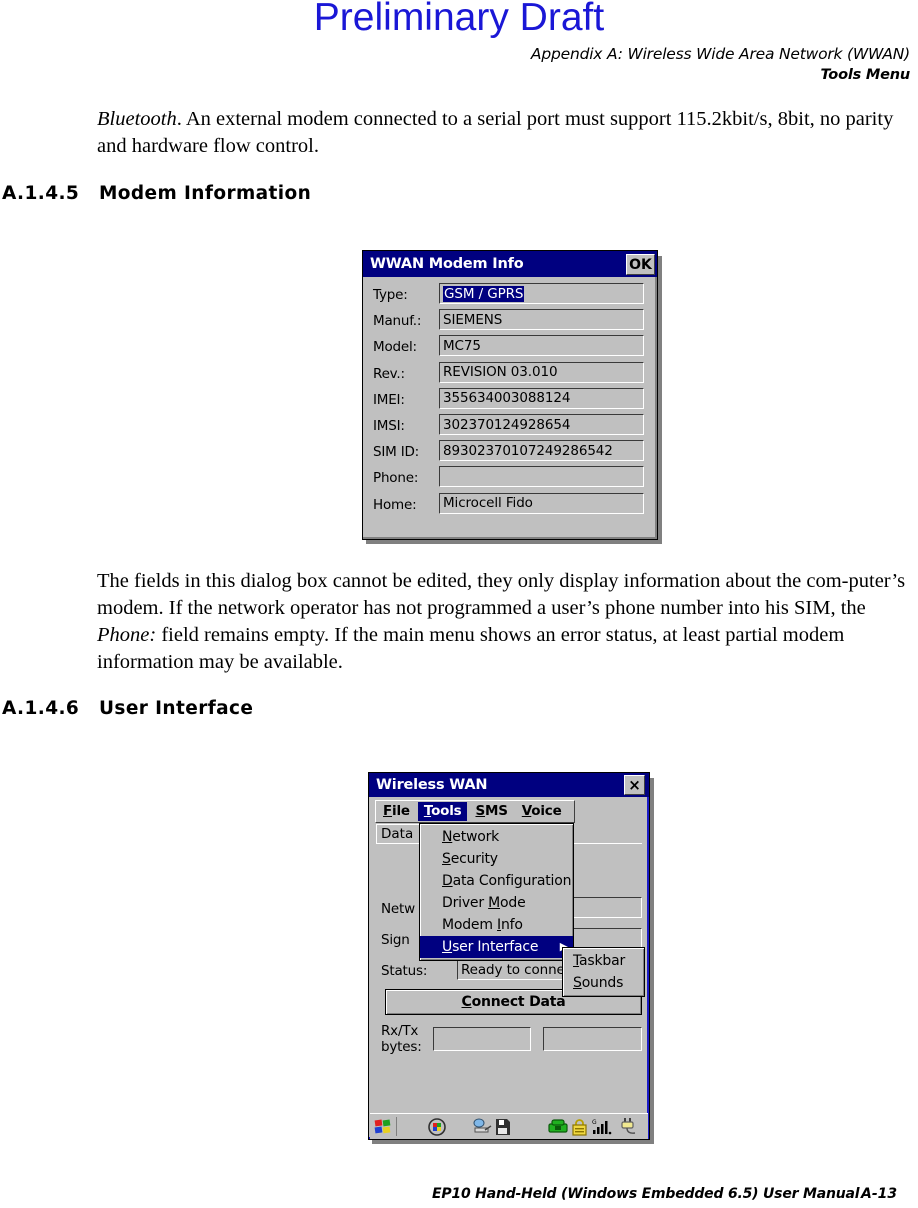 This screenshot has width=918, height=1208. I want to click on lock-icon, so click(579, 1129).